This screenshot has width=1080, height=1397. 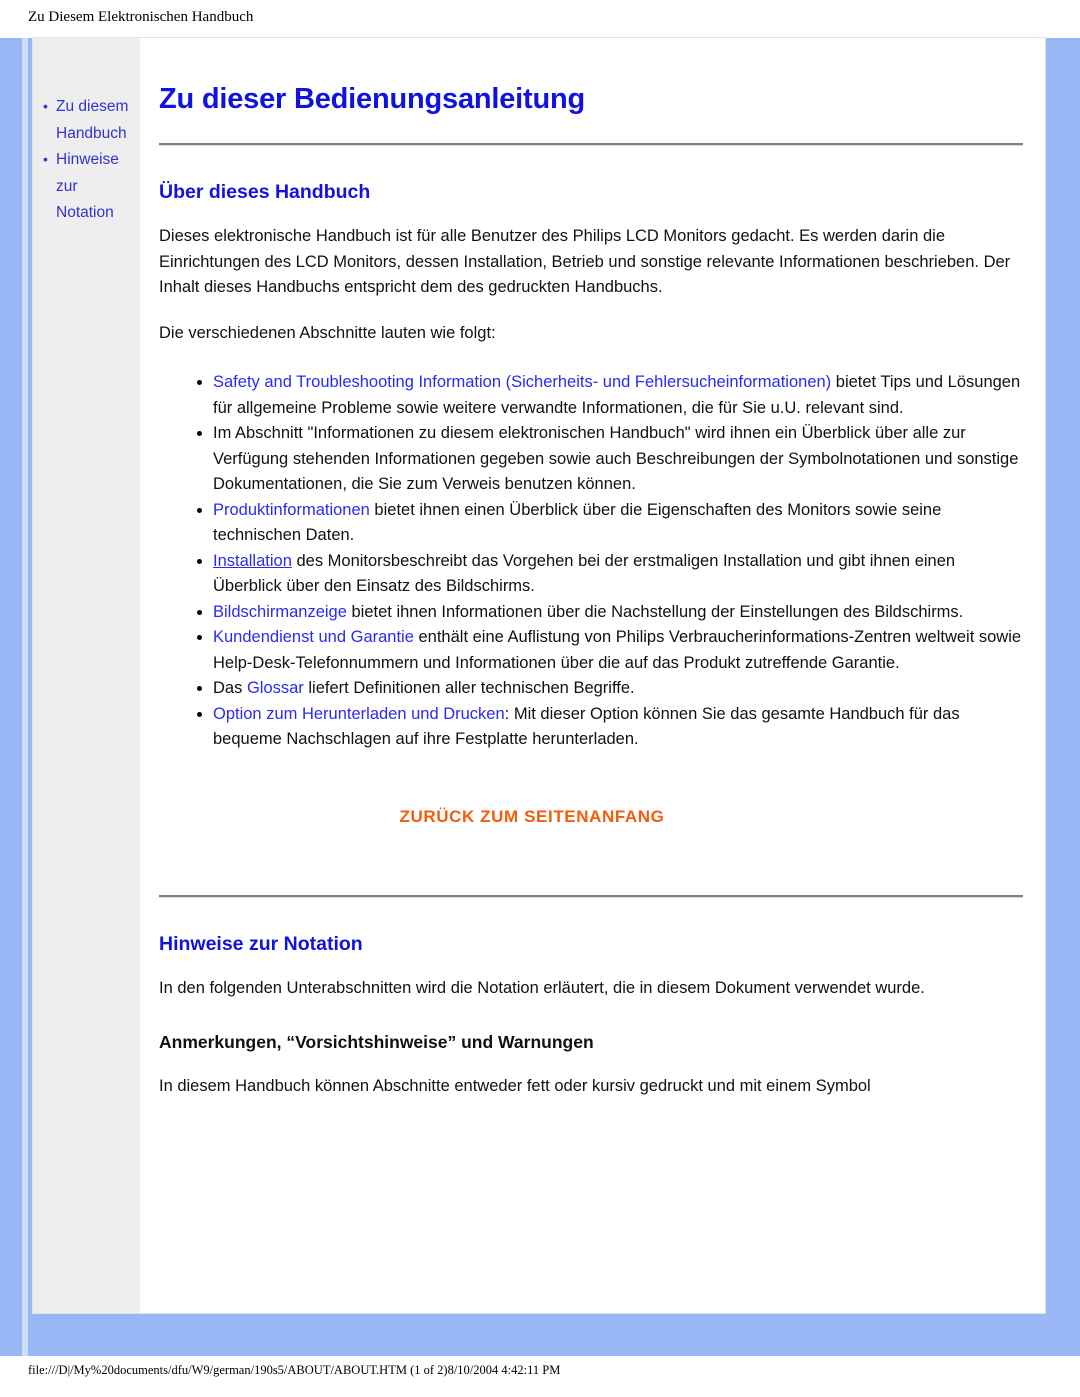 I want to click on link-produktinformationen: Produktinformationen, so click(x=291, y=510).